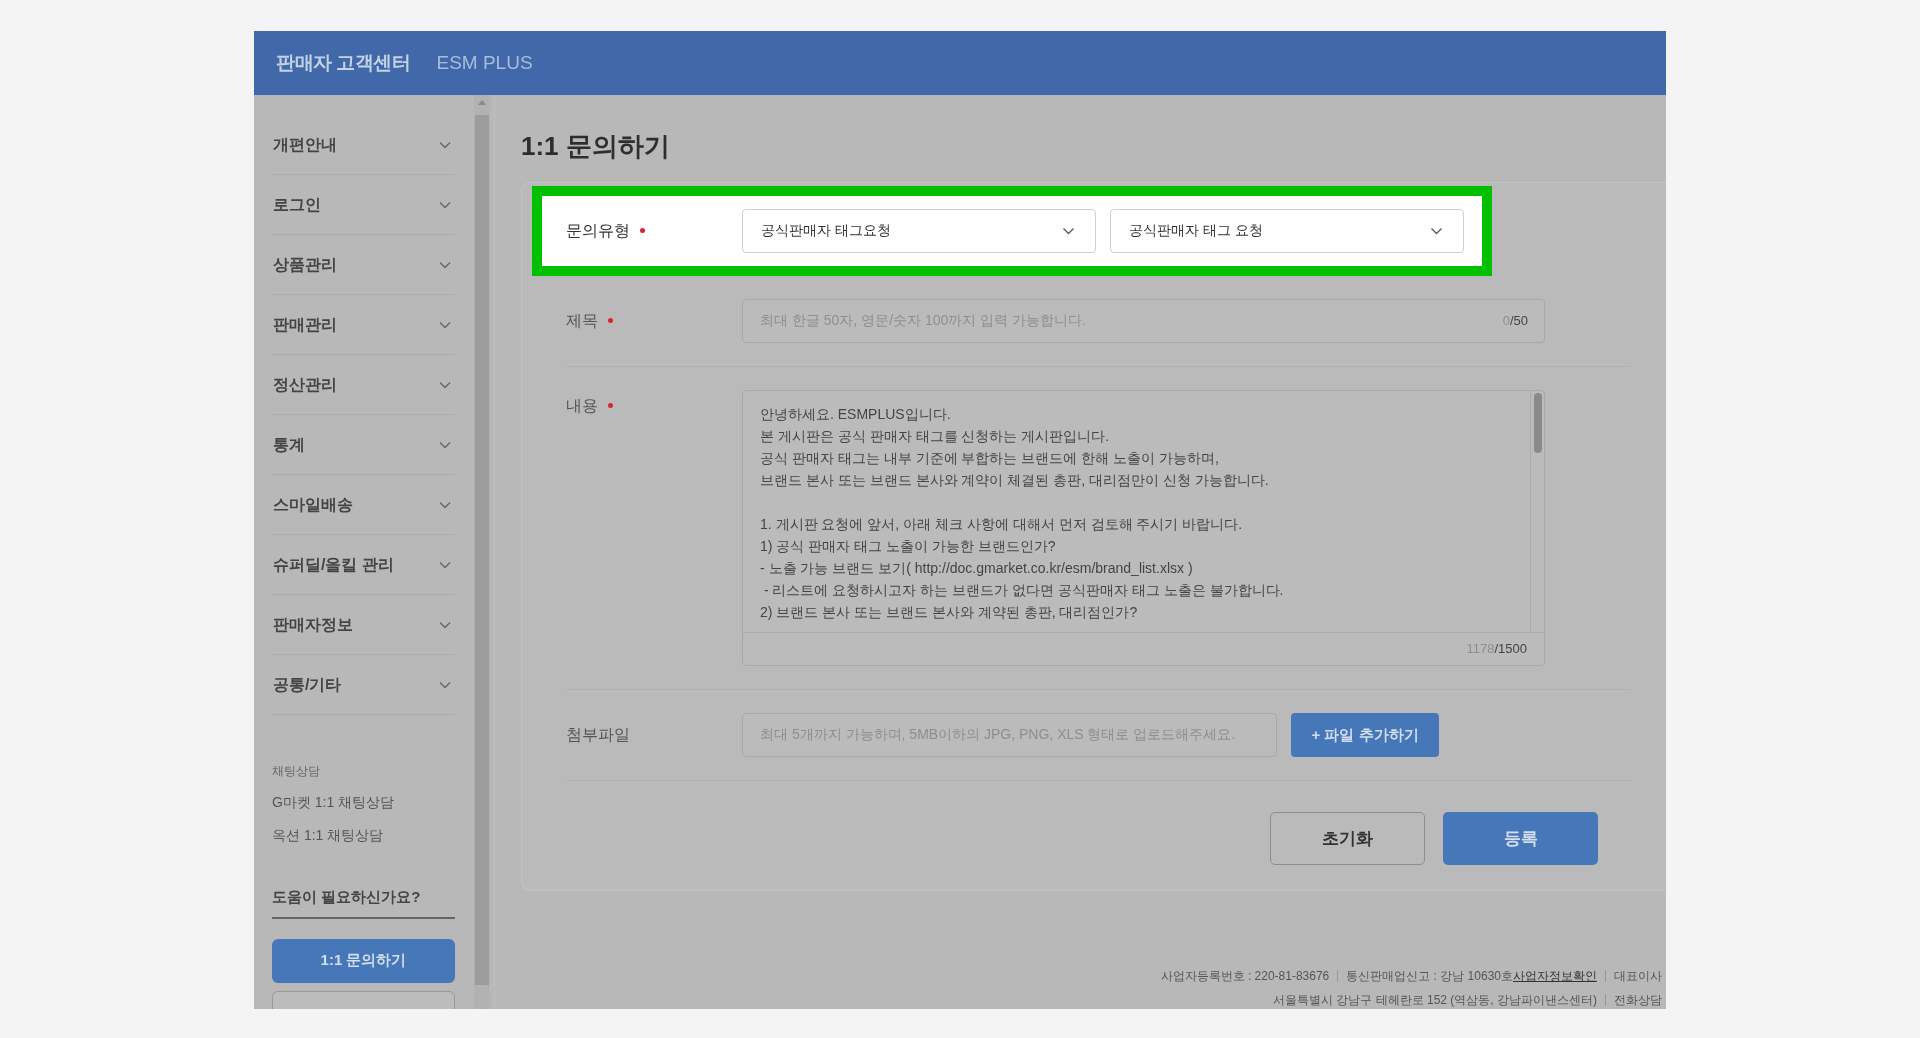 The height and width of the screenshot is (1038, 1920). I want to click on footer-text: 대표이사, so click(1638, 976).